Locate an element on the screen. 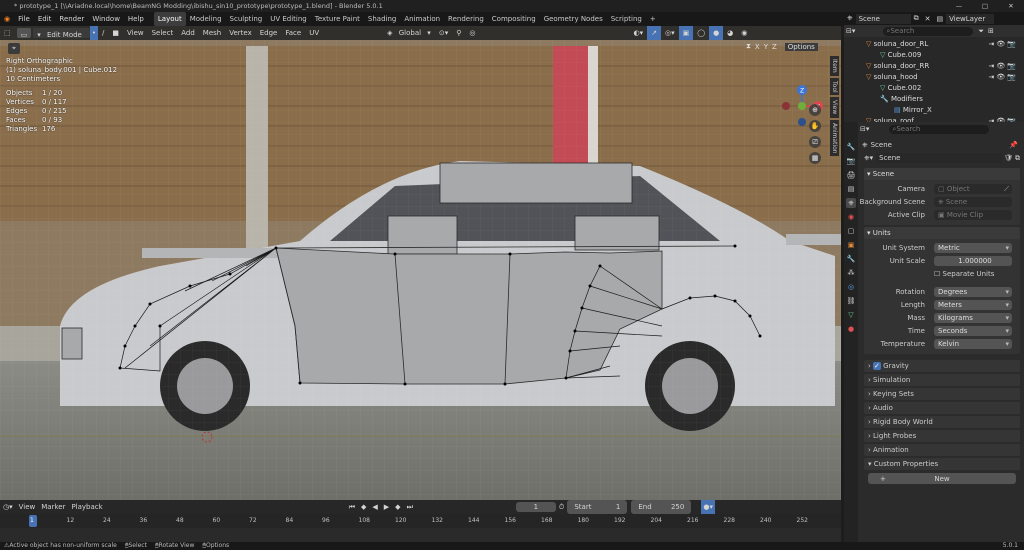 The image size is (1024, 550). scene-name-field: Scene is located at coordinates (939, 158).